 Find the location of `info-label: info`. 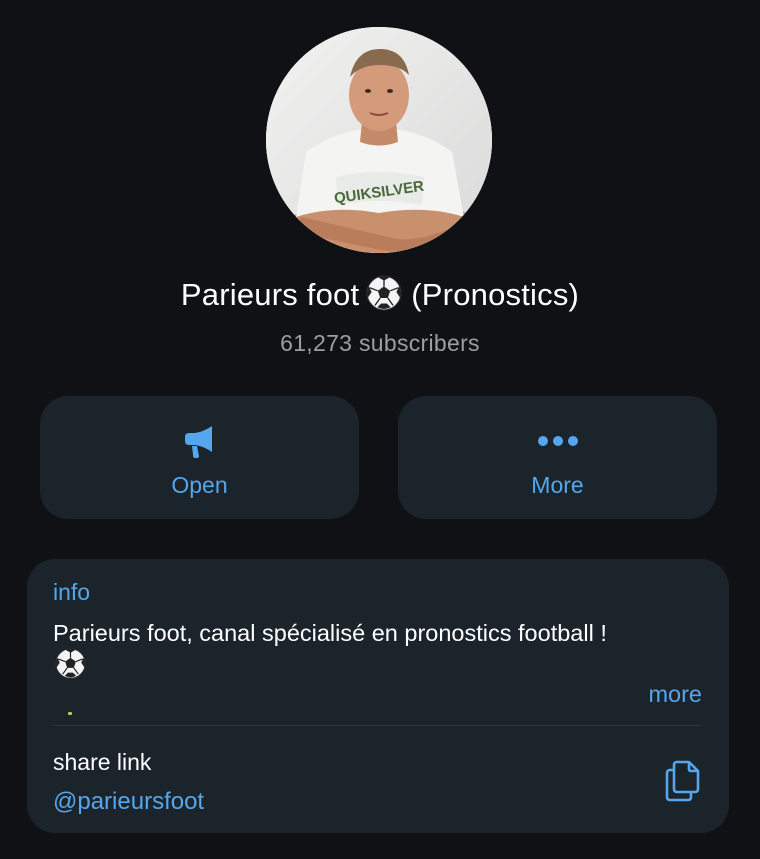

info-label: info is located at coordinates (72, 592).